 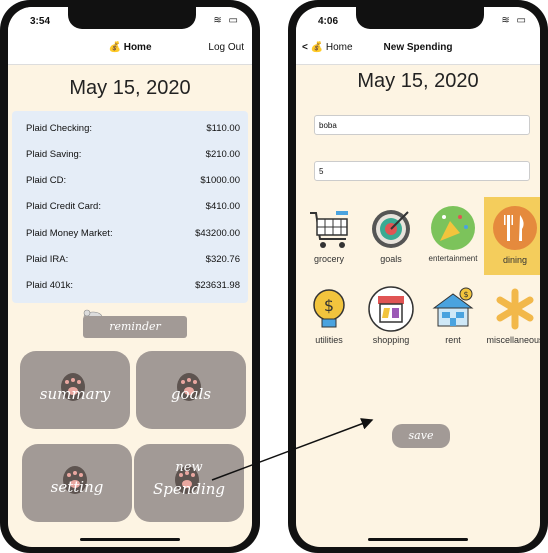 I want to click on category-rent: $ rent, so click(x=453, y=320).